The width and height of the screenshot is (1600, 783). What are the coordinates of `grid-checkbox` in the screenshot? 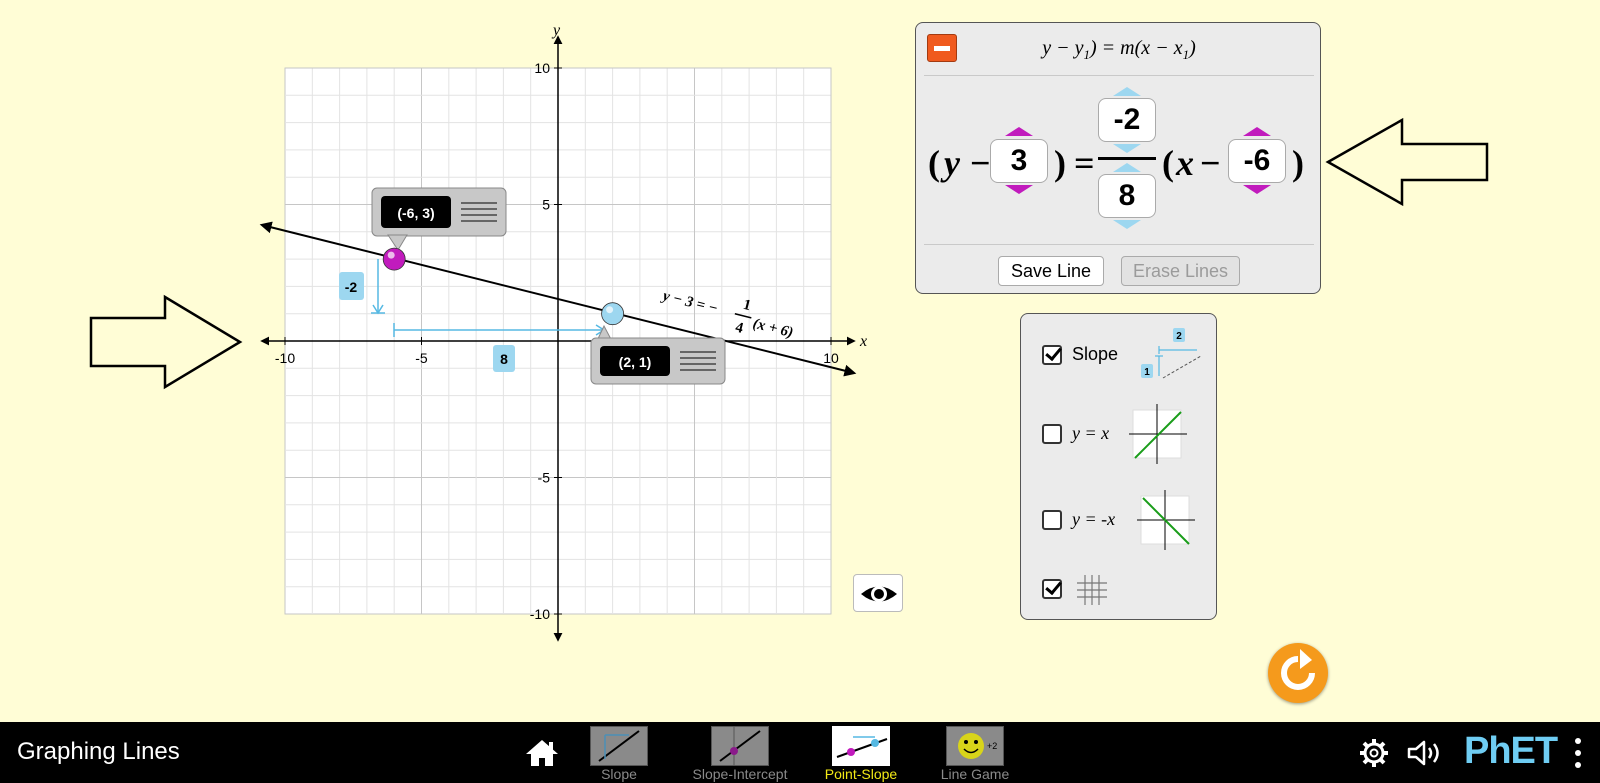 It's located at (1052, 589).